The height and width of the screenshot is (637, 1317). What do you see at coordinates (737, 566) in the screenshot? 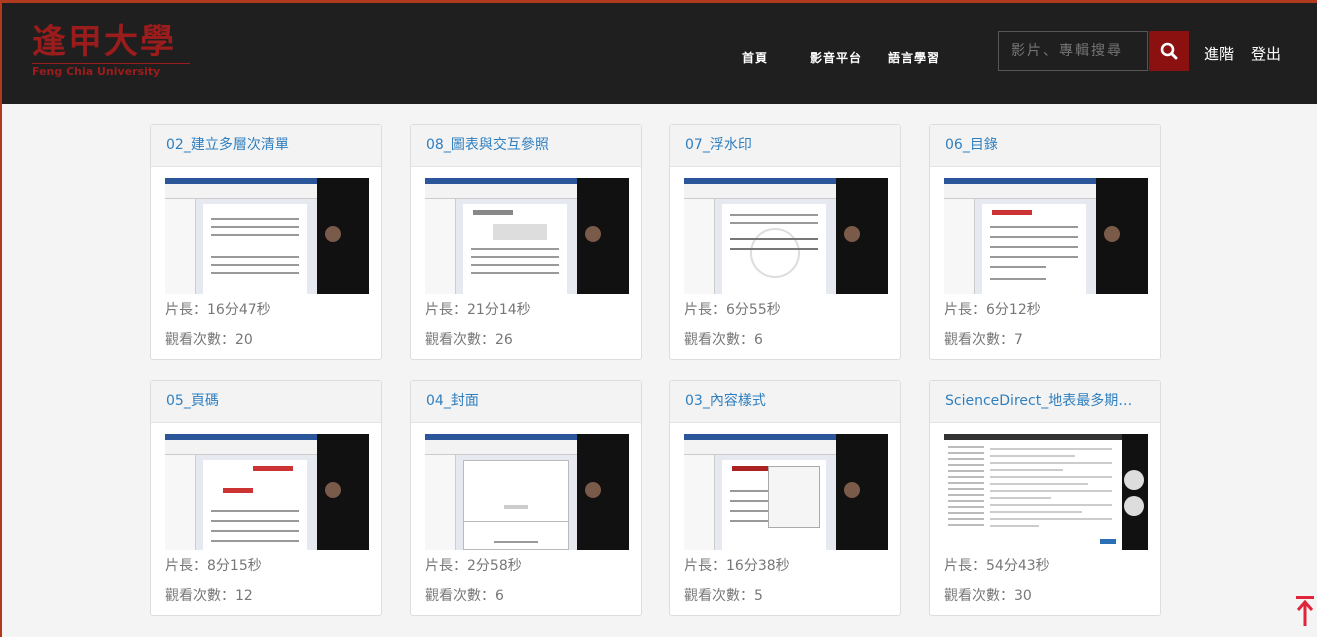
I see `video-length: 片長：16分38秒` at bounding box center [737, 566].